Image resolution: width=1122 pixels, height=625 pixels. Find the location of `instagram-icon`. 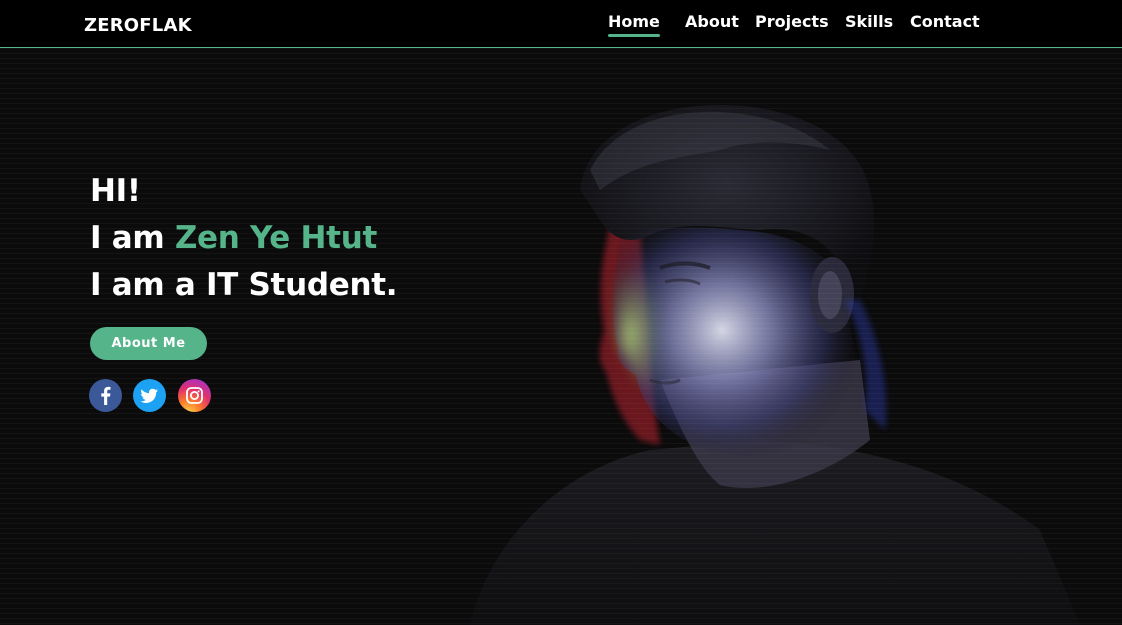

instagram-icon is located at coordinates (194, 395).